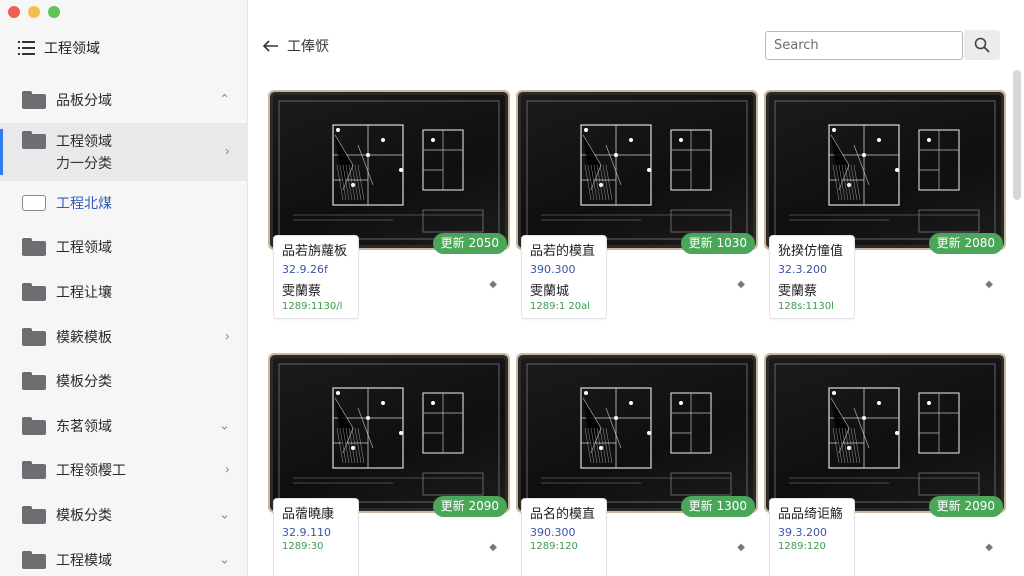 This screenshot has width=1024, height=576. I want to click on card-price: 32.3.200, so click(802, 269).